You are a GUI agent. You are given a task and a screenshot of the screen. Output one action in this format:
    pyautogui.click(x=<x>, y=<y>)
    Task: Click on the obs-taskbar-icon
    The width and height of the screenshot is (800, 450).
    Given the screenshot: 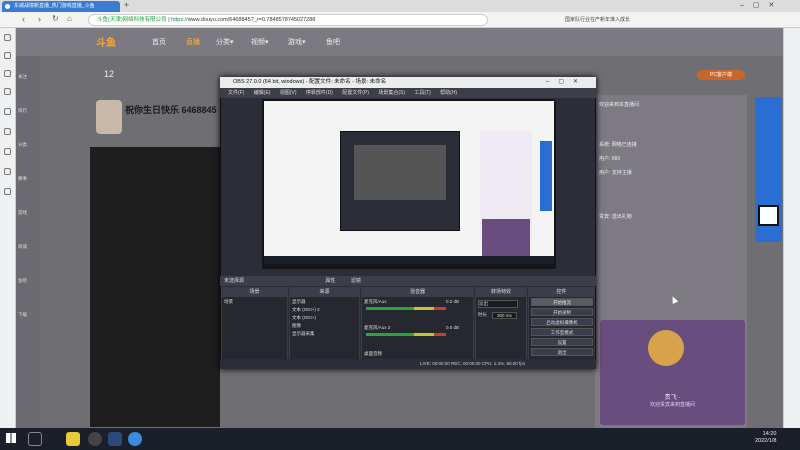 What is the action you would take?
    pyautogui.click(x=95, y=439)
    